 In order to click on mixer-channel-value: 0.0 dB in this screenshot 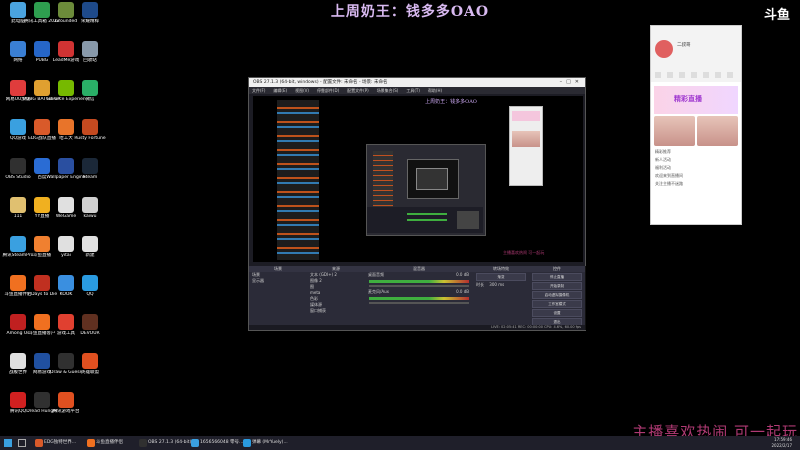, I will do `click(462, 274)`.